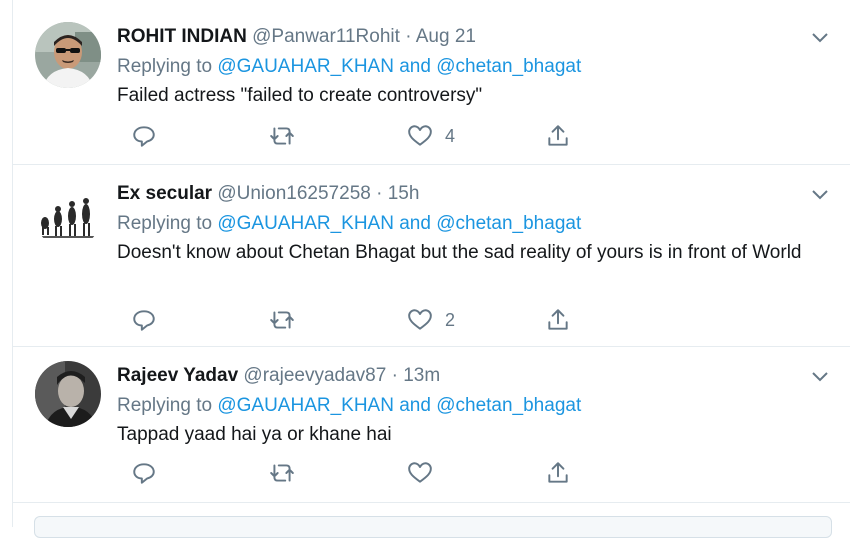 This screenshot has height=538, width=850. Describe the element at coordinates (177, 375) in the screenshot. I see `display-name: Rajeev Yadav` at that location.